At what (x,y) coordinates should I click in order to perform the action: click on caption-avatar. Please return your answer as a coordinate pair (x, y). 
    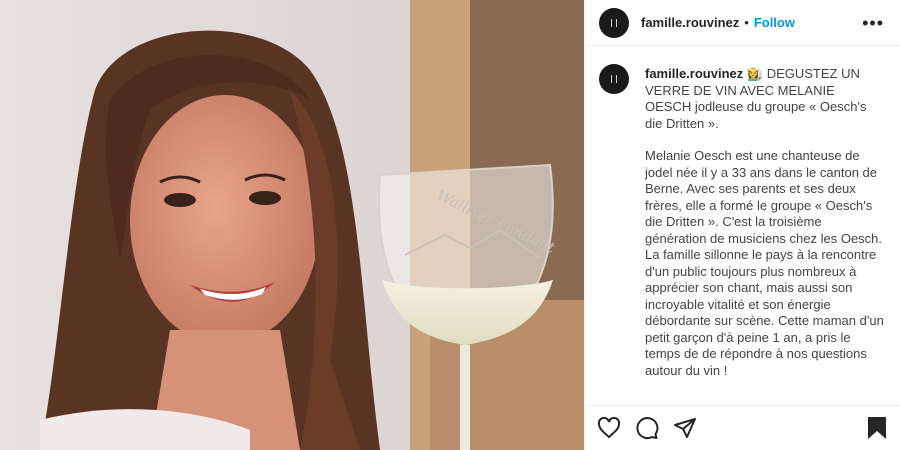
    Looking at the image, I should click on (614, 79).